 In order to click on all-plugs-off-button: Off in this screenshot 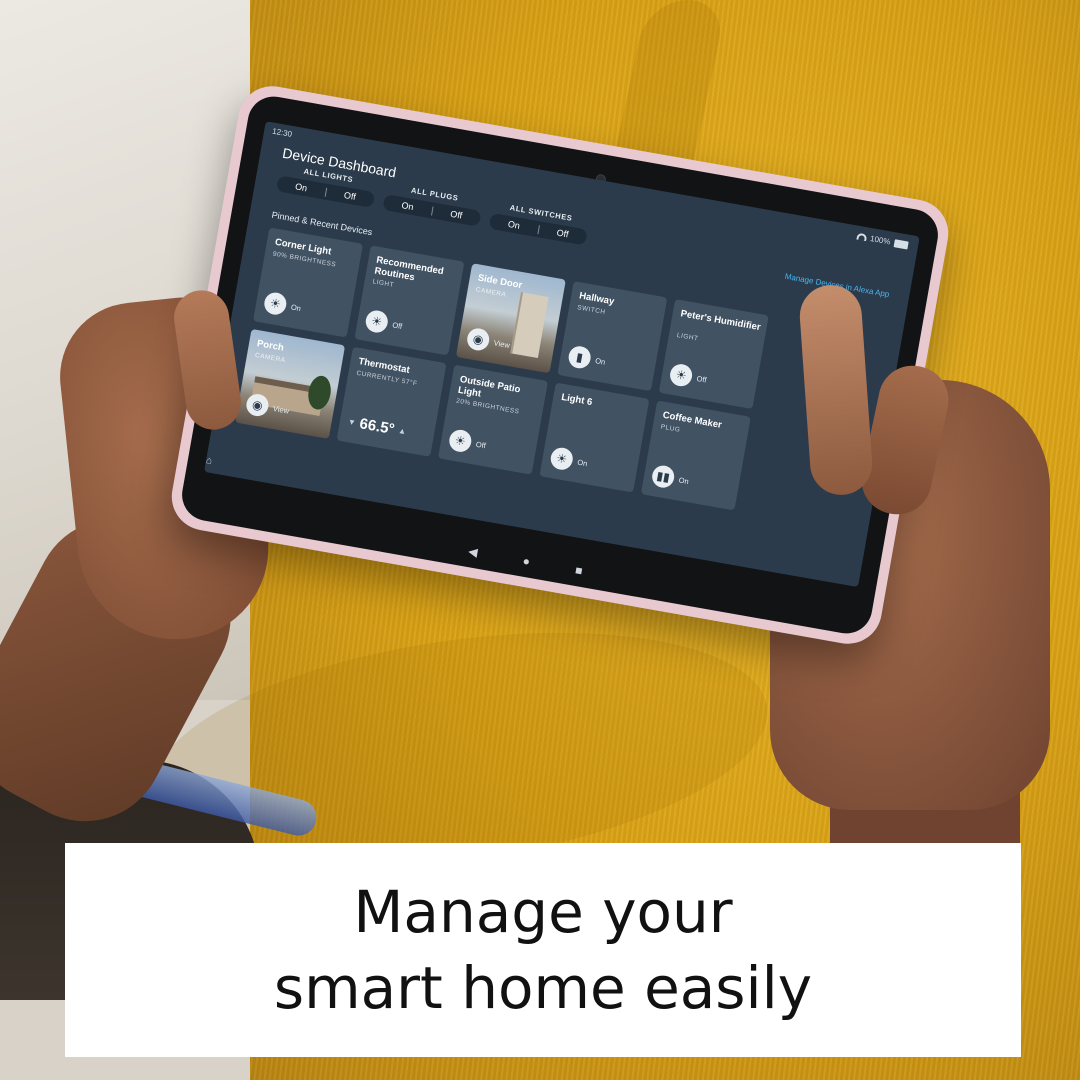, I will do `click(456, 215)`.